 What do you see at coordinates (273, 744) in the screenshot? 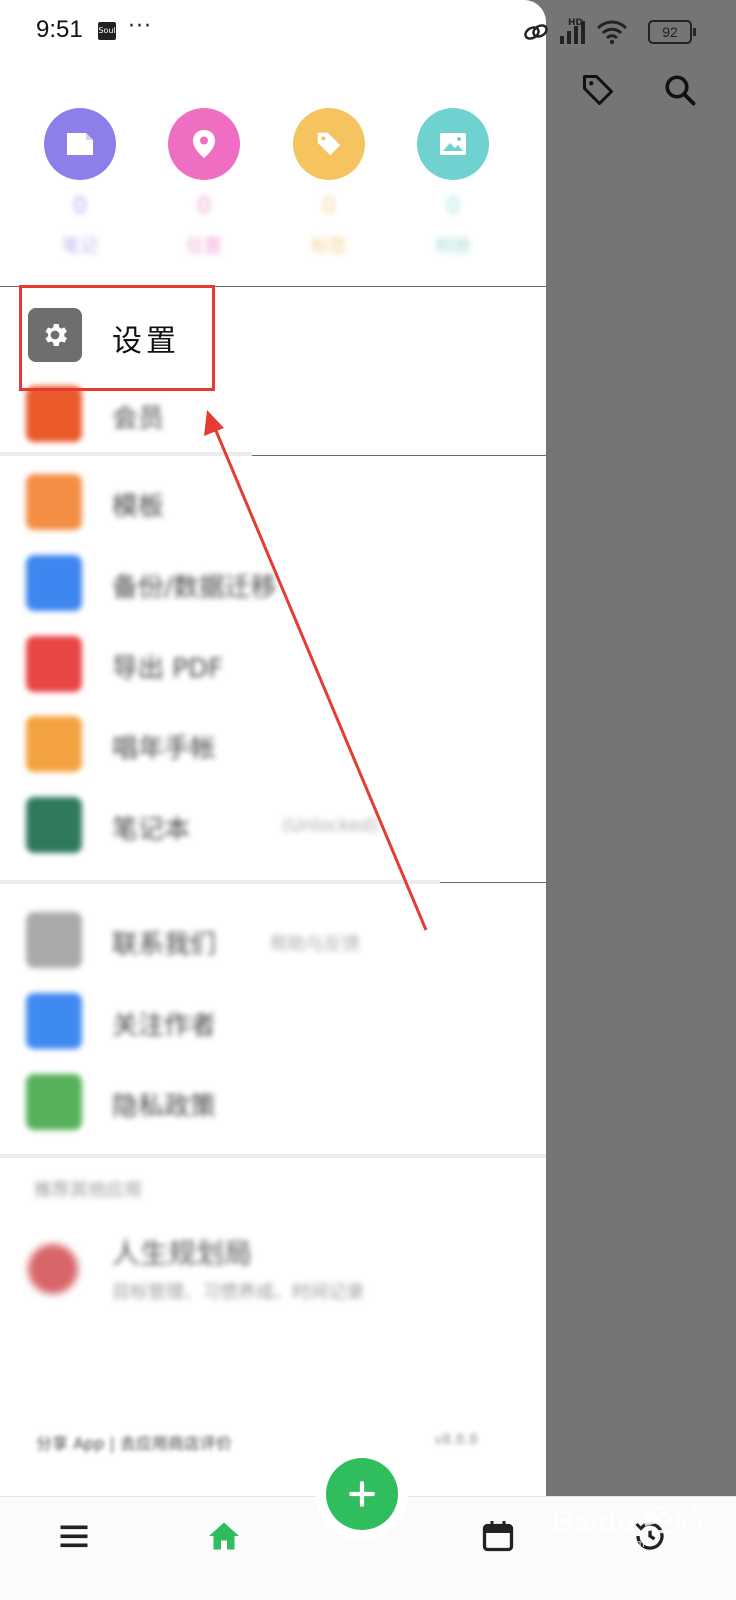
I see `menu-item-yearly-journal: 唱年手帐` at bounding box center [273, 744].